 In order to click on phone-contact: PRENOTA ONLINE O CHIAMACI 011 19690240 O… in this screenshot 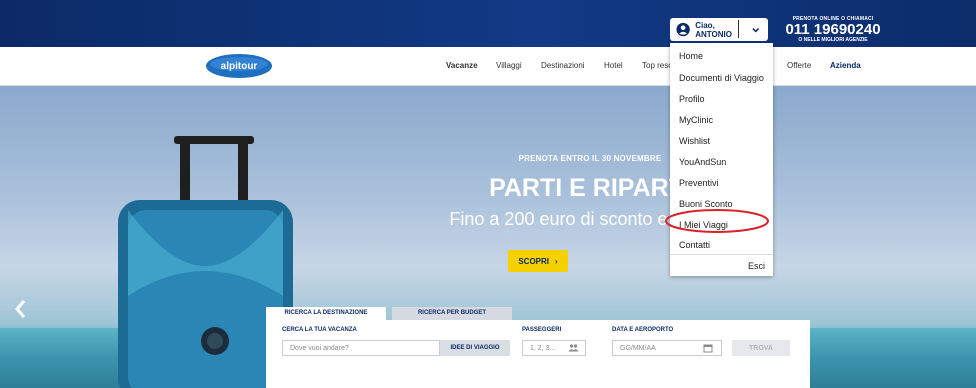, I will do `click(833, 29)`.